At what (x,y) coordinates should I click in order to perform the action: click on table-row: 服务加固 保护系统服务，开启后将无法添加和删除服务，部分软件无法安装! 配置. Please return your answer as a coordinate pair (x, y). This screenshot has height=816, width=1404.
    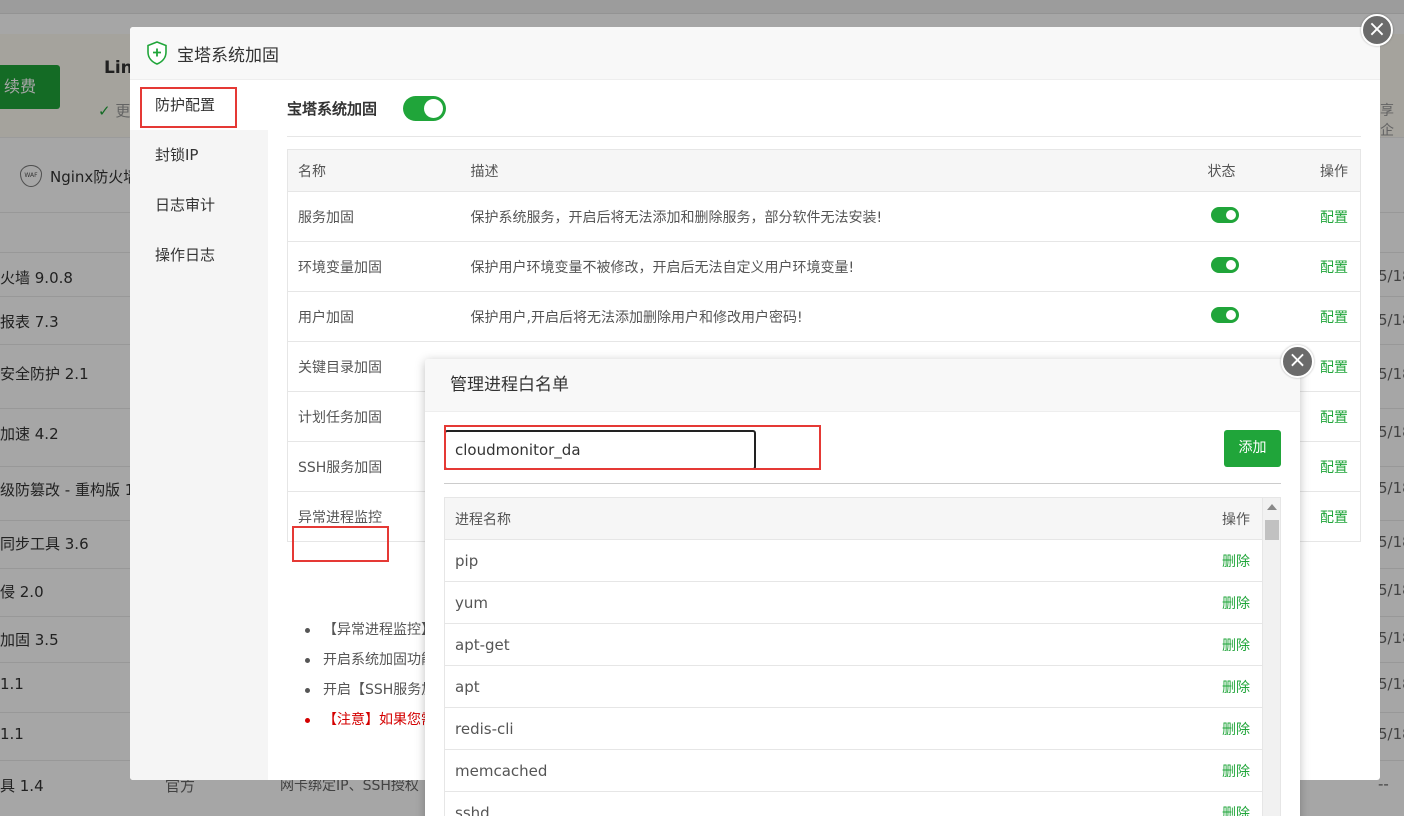
    Looking at the image, I should click on (824, 216).